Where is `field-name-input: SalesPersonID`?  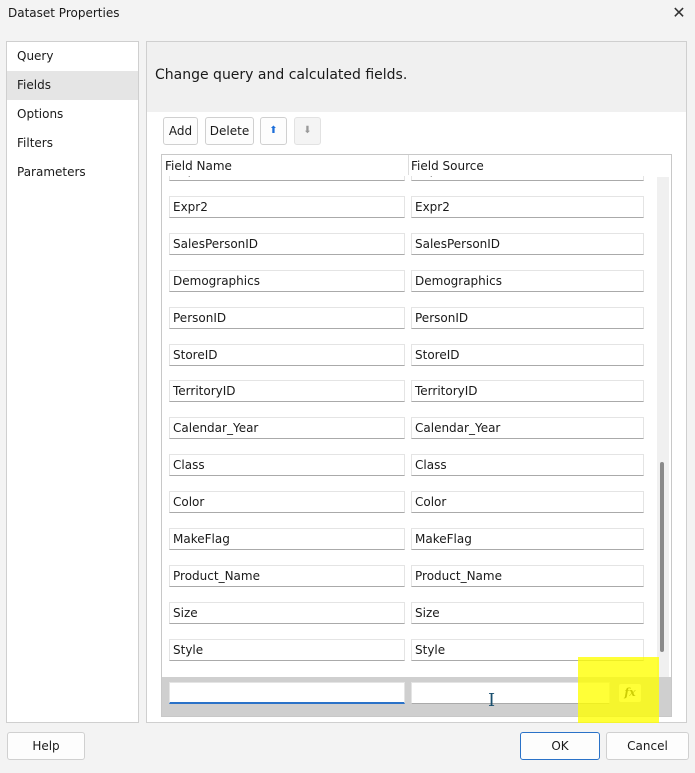 field-name-input: SalesPersonID is located at coordinates (287, 243).